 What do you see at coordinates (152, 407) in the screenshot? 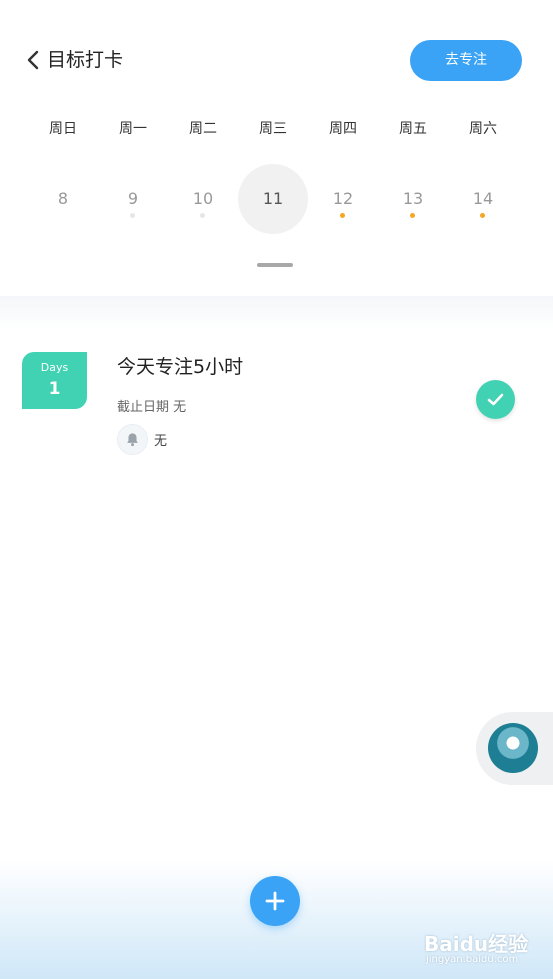
I see `task-deadline: 截止日期 无` at bounding box center [152, 407].